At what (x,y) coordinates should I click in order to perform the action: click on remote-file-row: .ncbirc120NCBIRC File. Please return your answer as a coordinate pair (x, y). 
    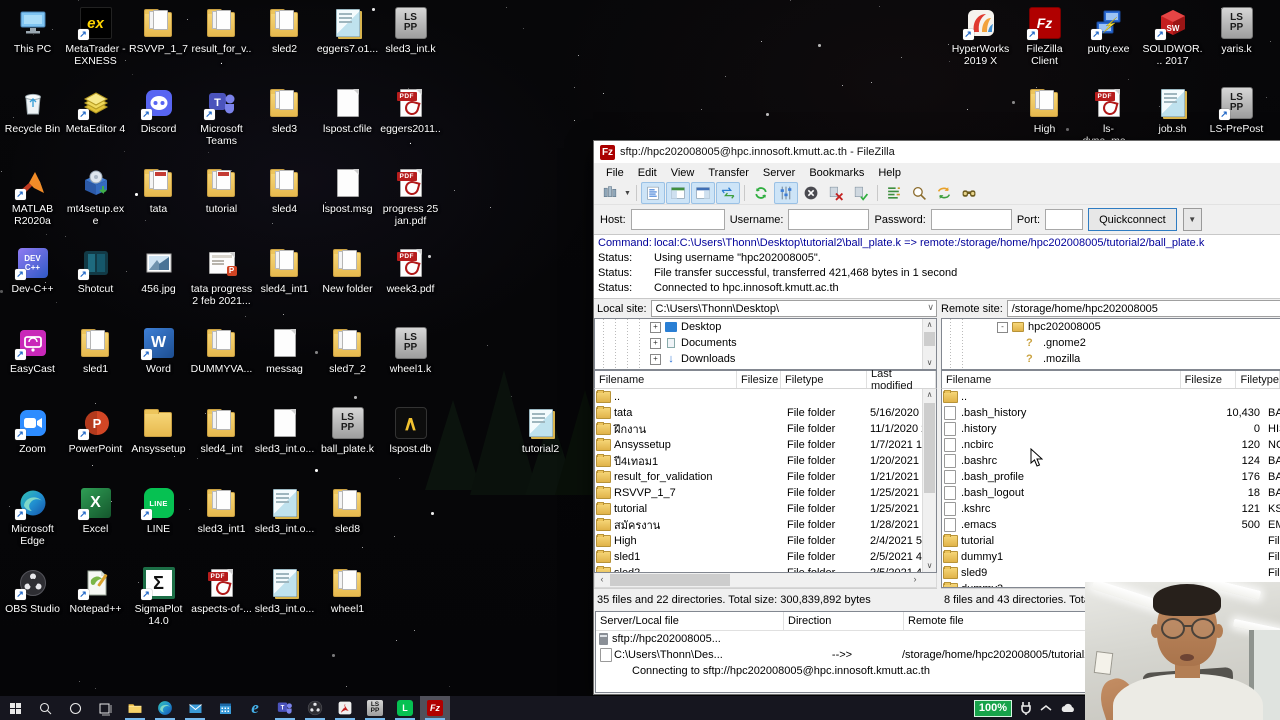
    Looking at the image, I should click on (1111, 445).